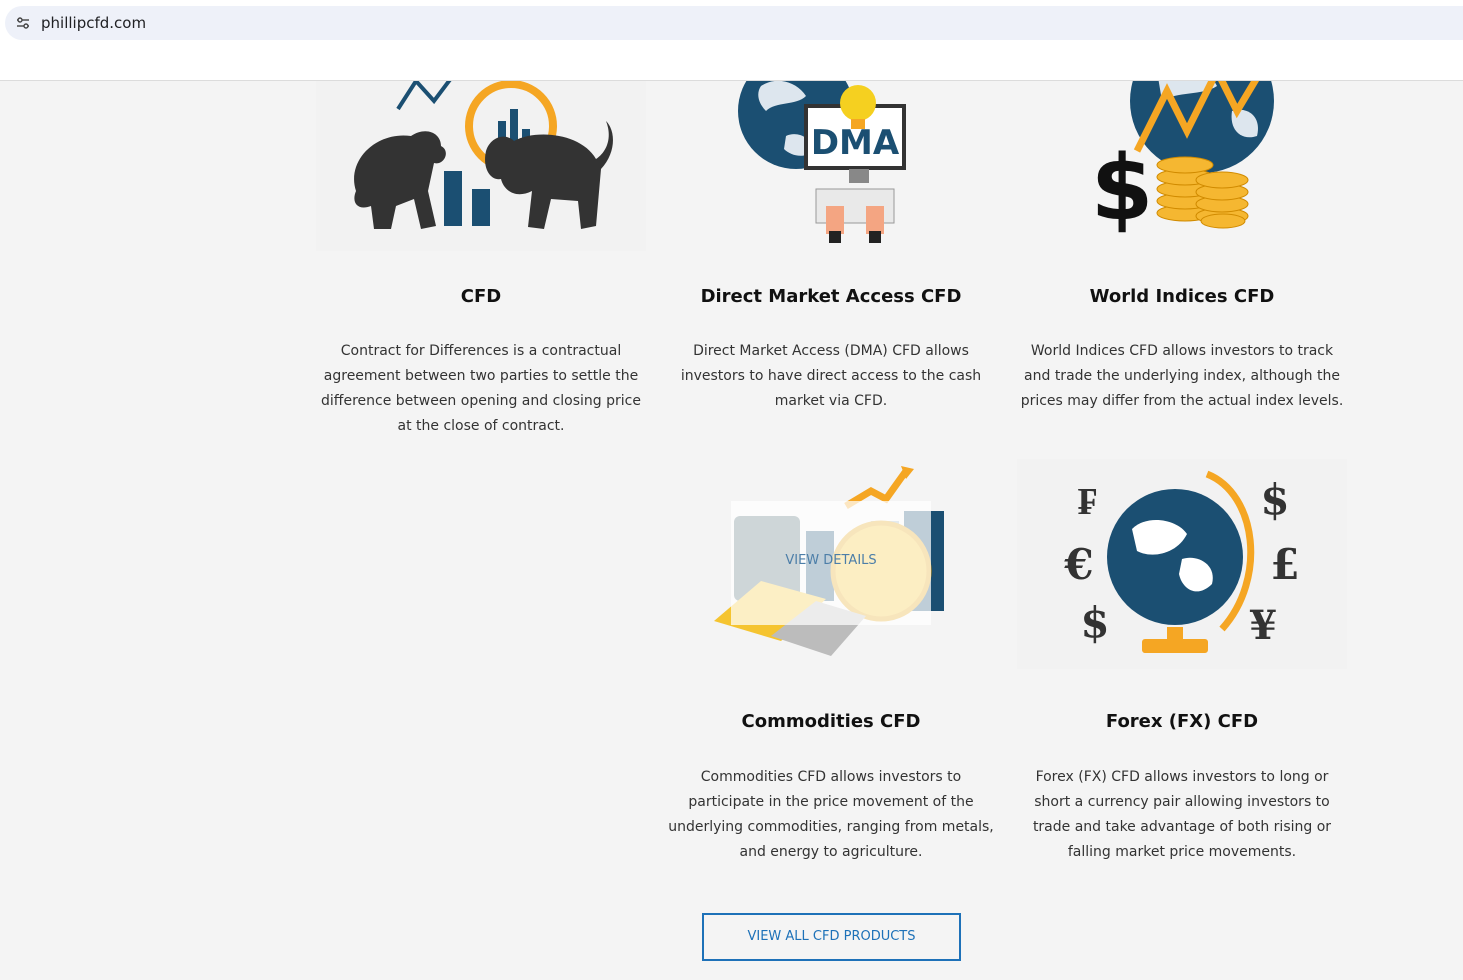 The image size is (1463, 980). Describe the element at coordinates (1182, 166) in the screenshot. I see `globe-coins-icon: $` at that location.